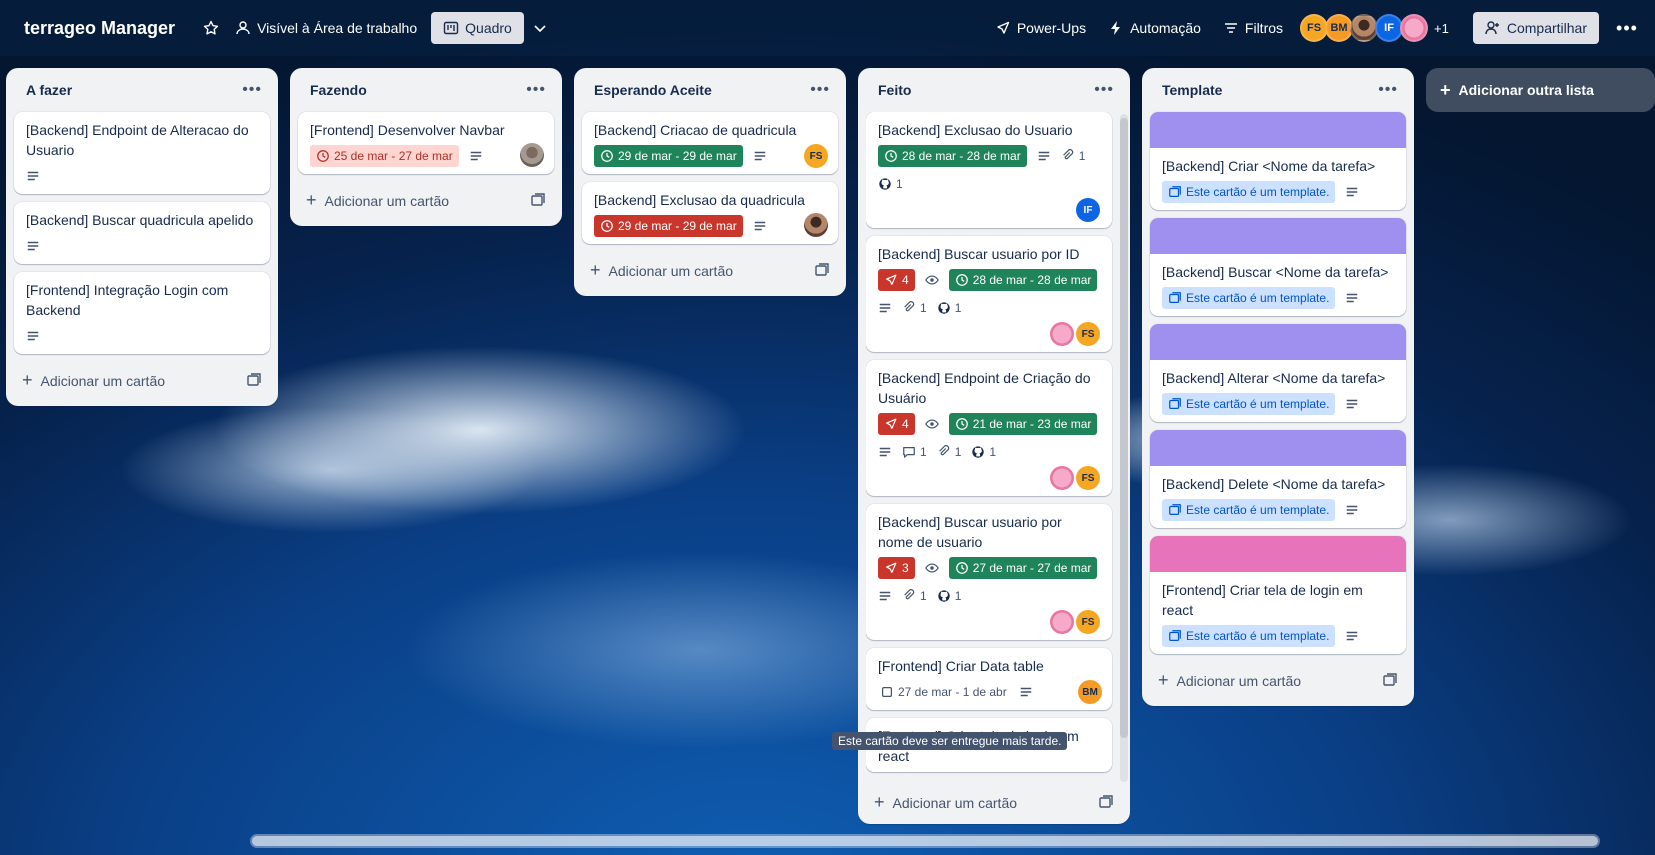 This screenshot has width=1655, height=855. Describe the element at coordinates (896, 424) in the screenshot. I see `votes-badge: 4` at that location.